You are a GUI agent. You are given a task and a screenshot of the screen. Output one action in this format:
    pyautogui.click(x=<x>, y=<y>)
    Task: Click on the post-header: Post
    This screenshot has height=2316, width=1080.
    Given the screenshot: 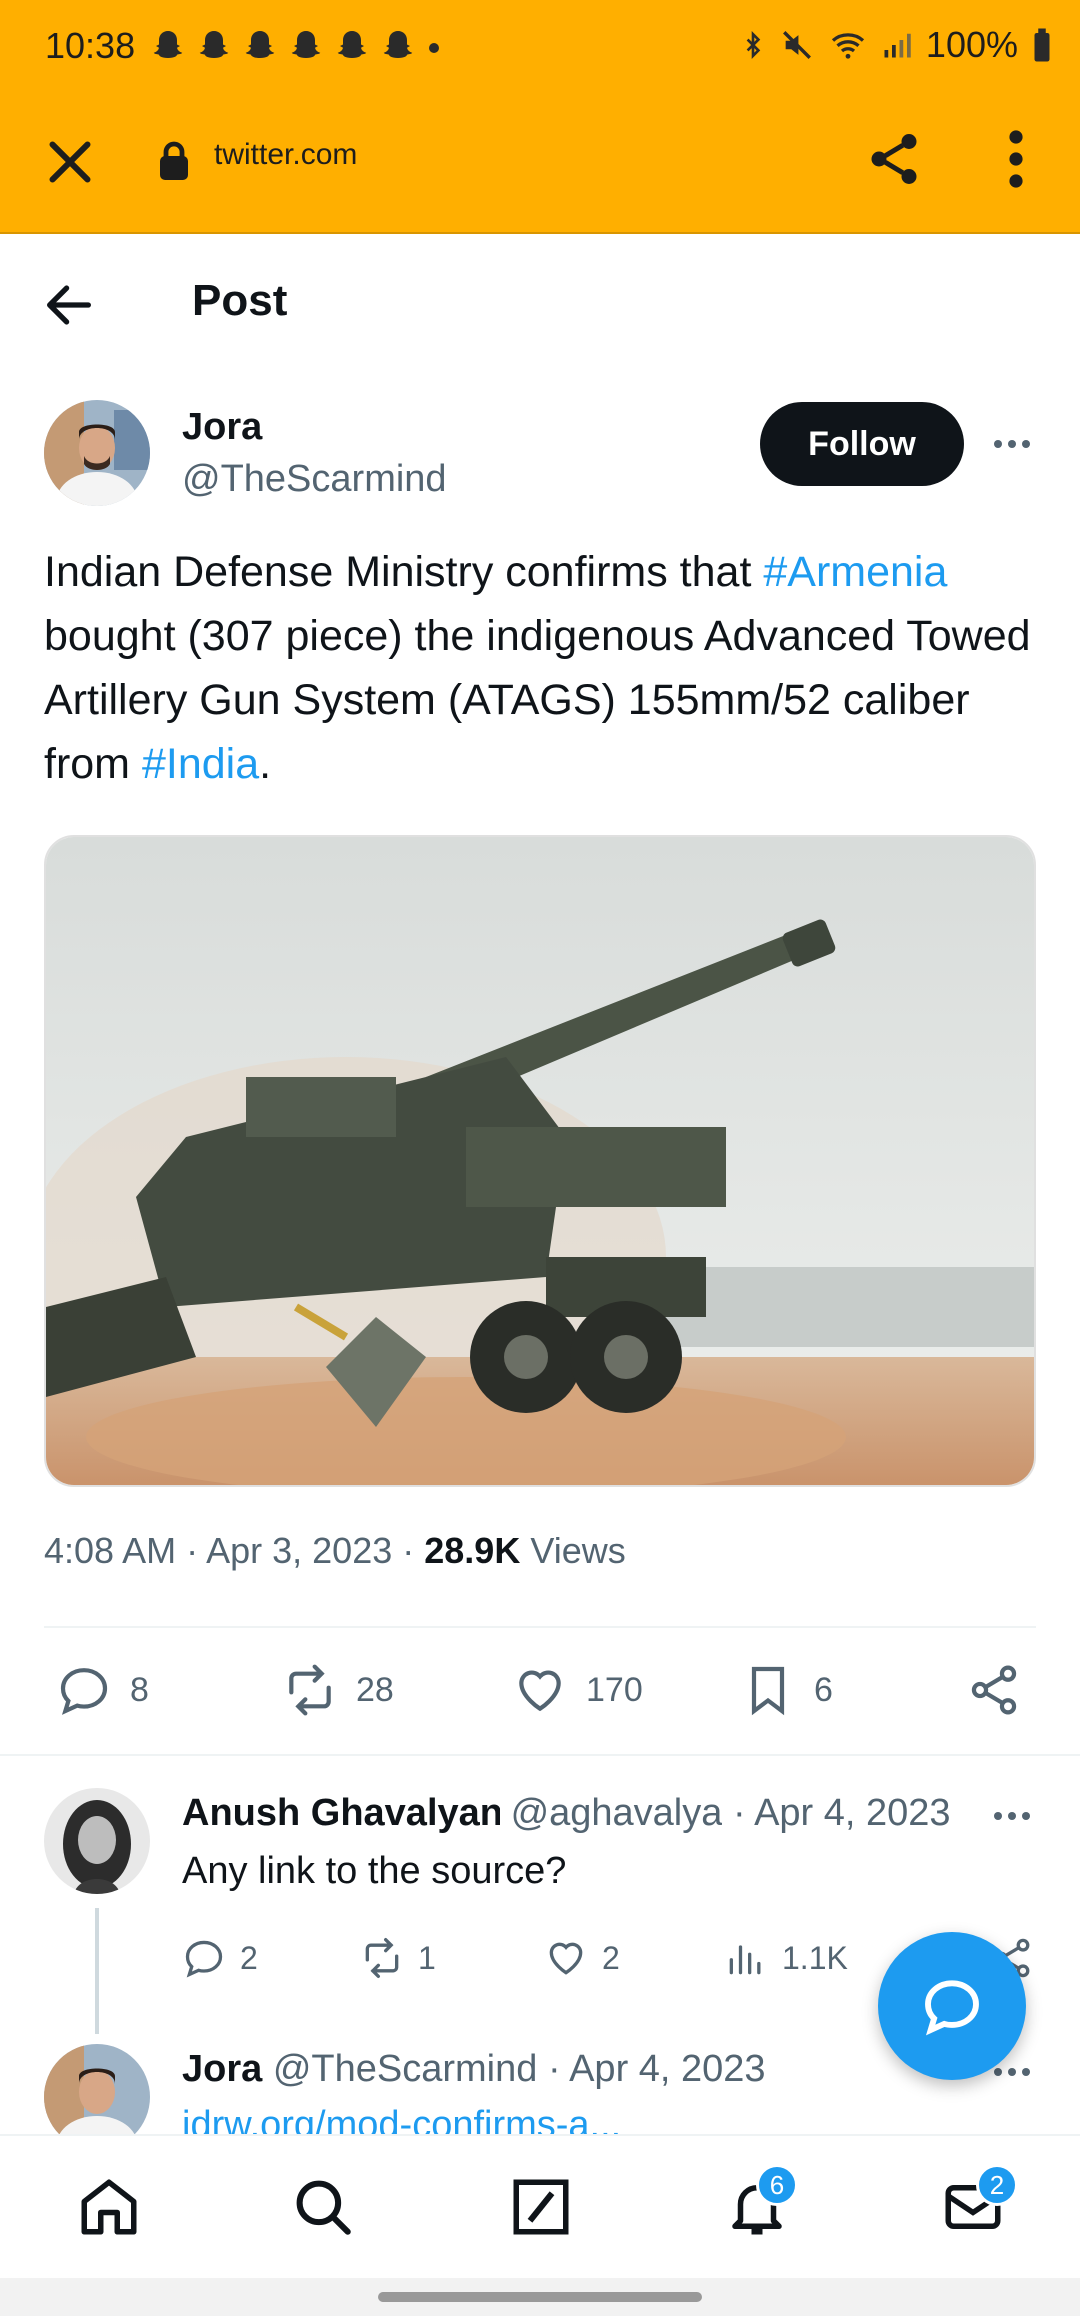 What is the action you would take?
    pyautogui.click(x=540, y=303)
    